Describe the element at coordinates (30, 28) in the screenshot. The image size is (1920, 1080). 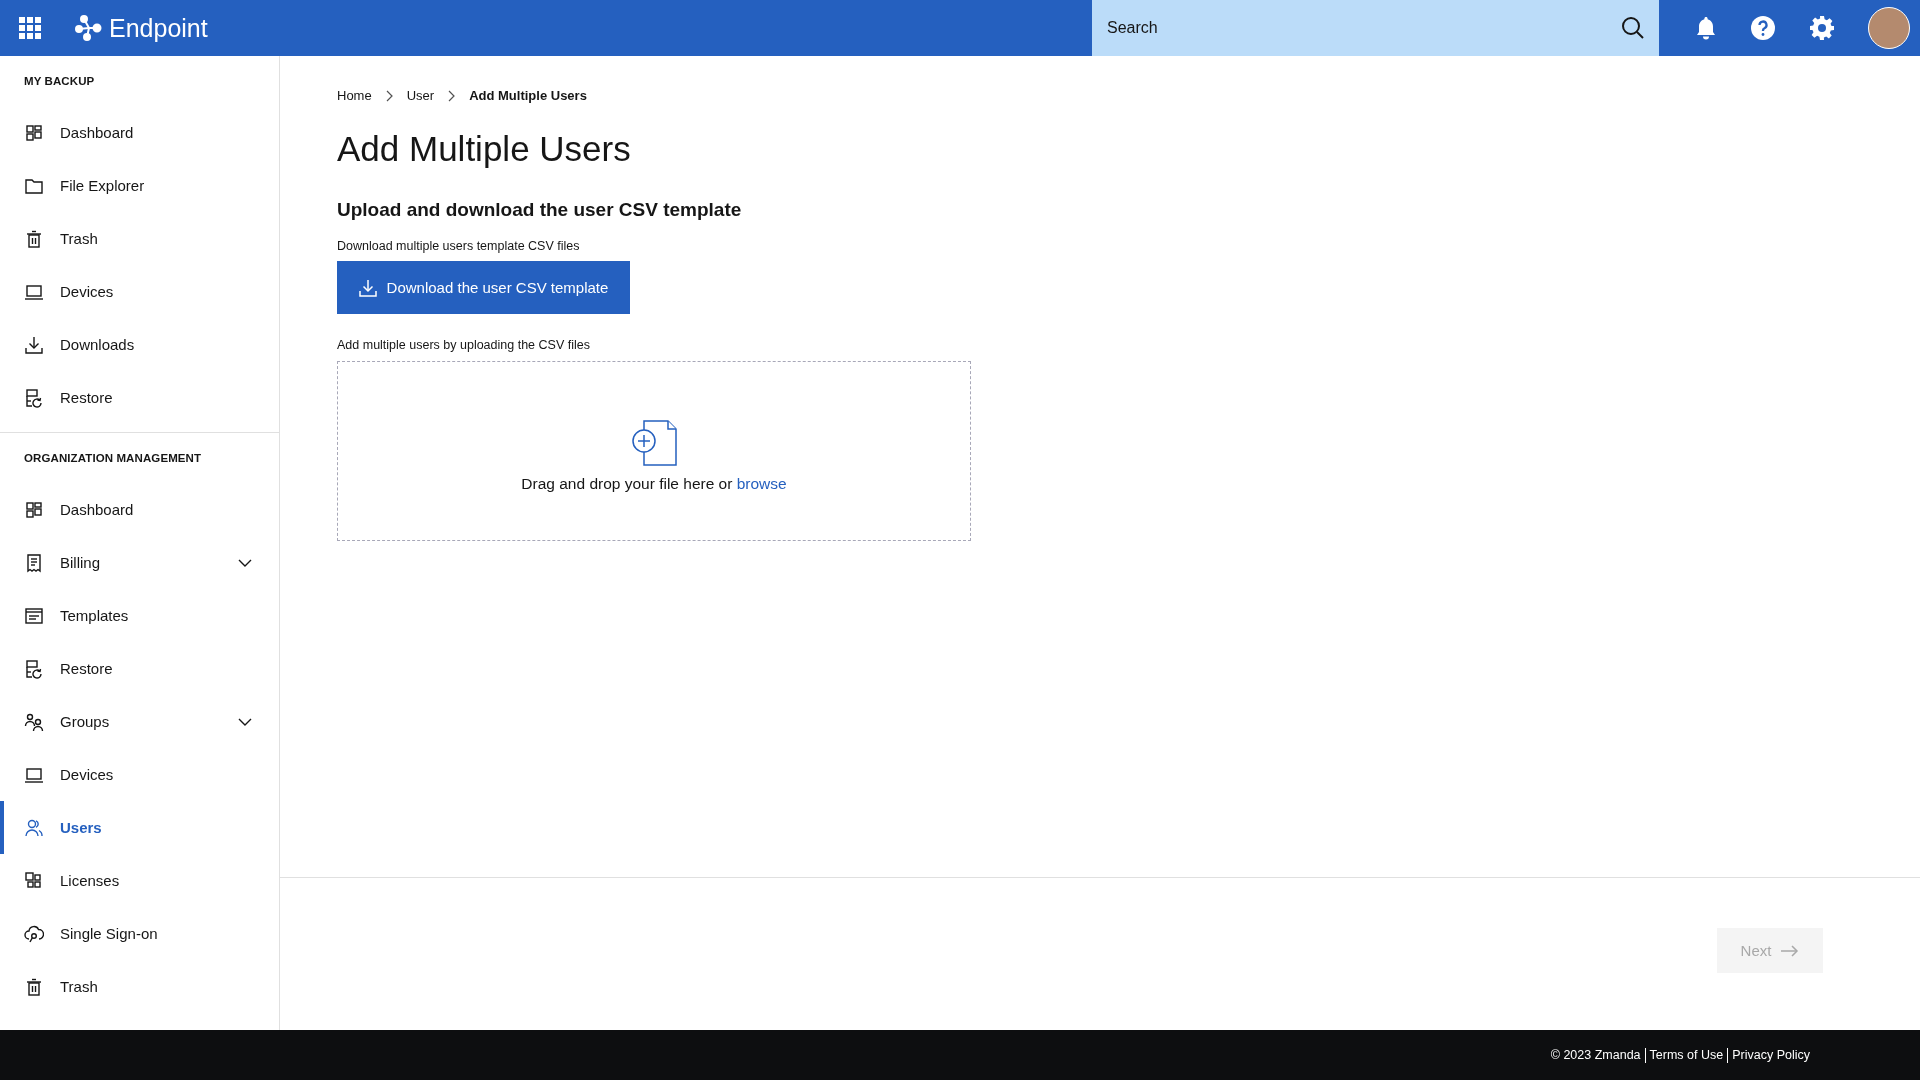
I see `app-grid-icon` at that location.